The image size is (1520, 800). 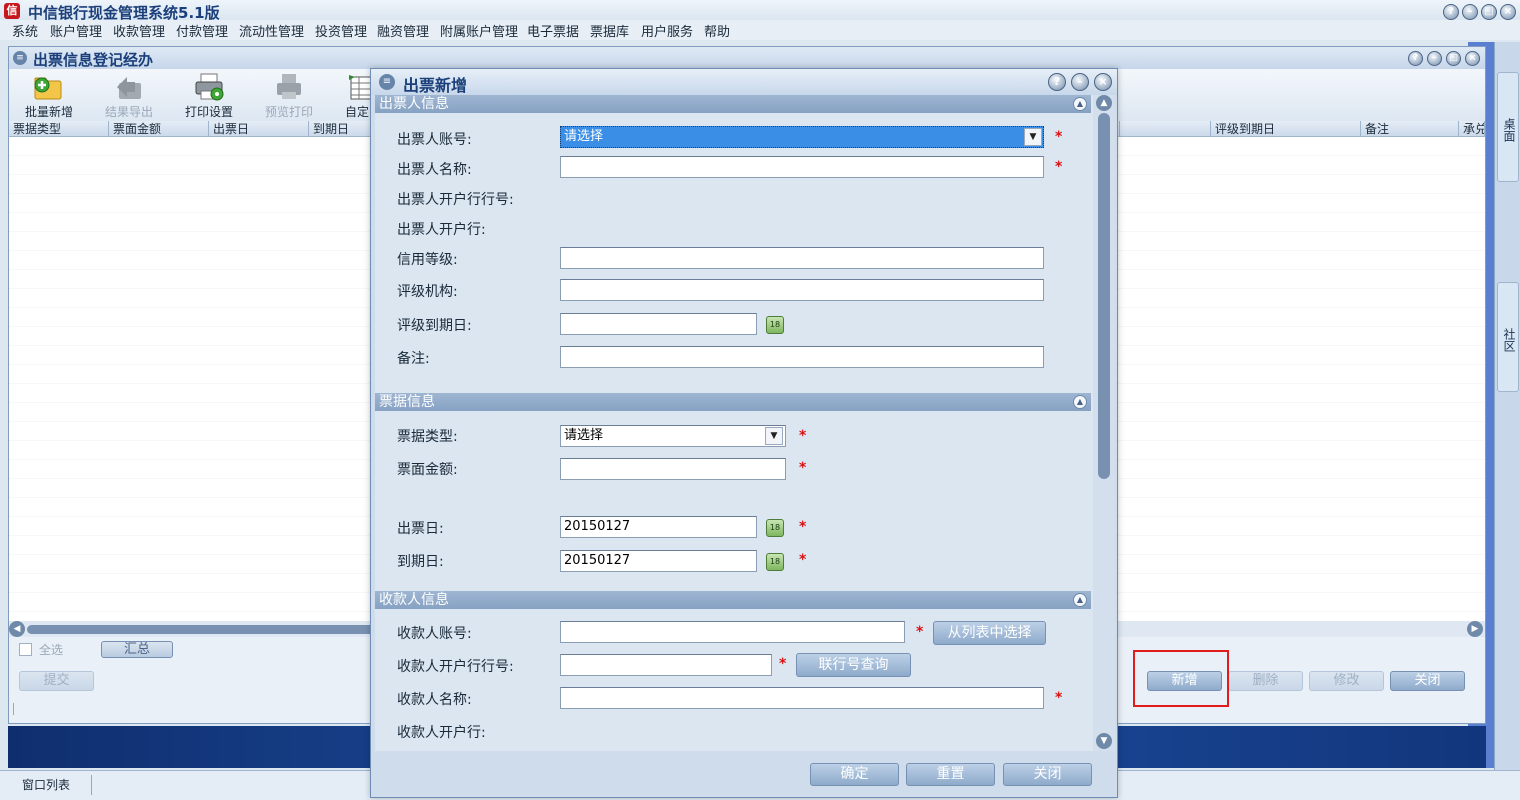 What do you see at coordinates (93, 60) in the screenshot?
I see `window-title: 出票信息登记经办` at bounding box center [93, 60].